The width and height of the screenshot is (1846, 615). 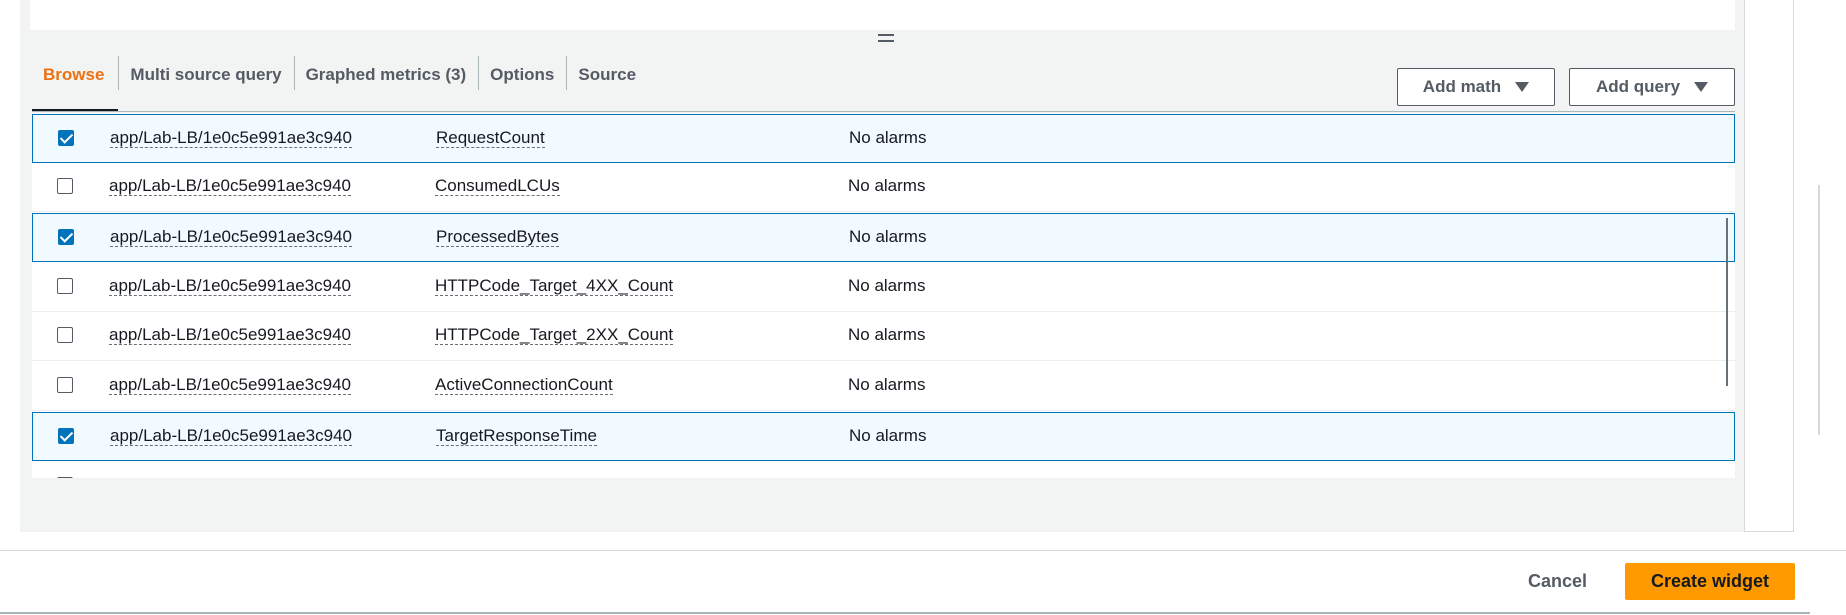 What do you see at coordinates (1710, 581) in the screenshot?
I see `create-widget-button: Create widget` at bounding box center [1710, 581].